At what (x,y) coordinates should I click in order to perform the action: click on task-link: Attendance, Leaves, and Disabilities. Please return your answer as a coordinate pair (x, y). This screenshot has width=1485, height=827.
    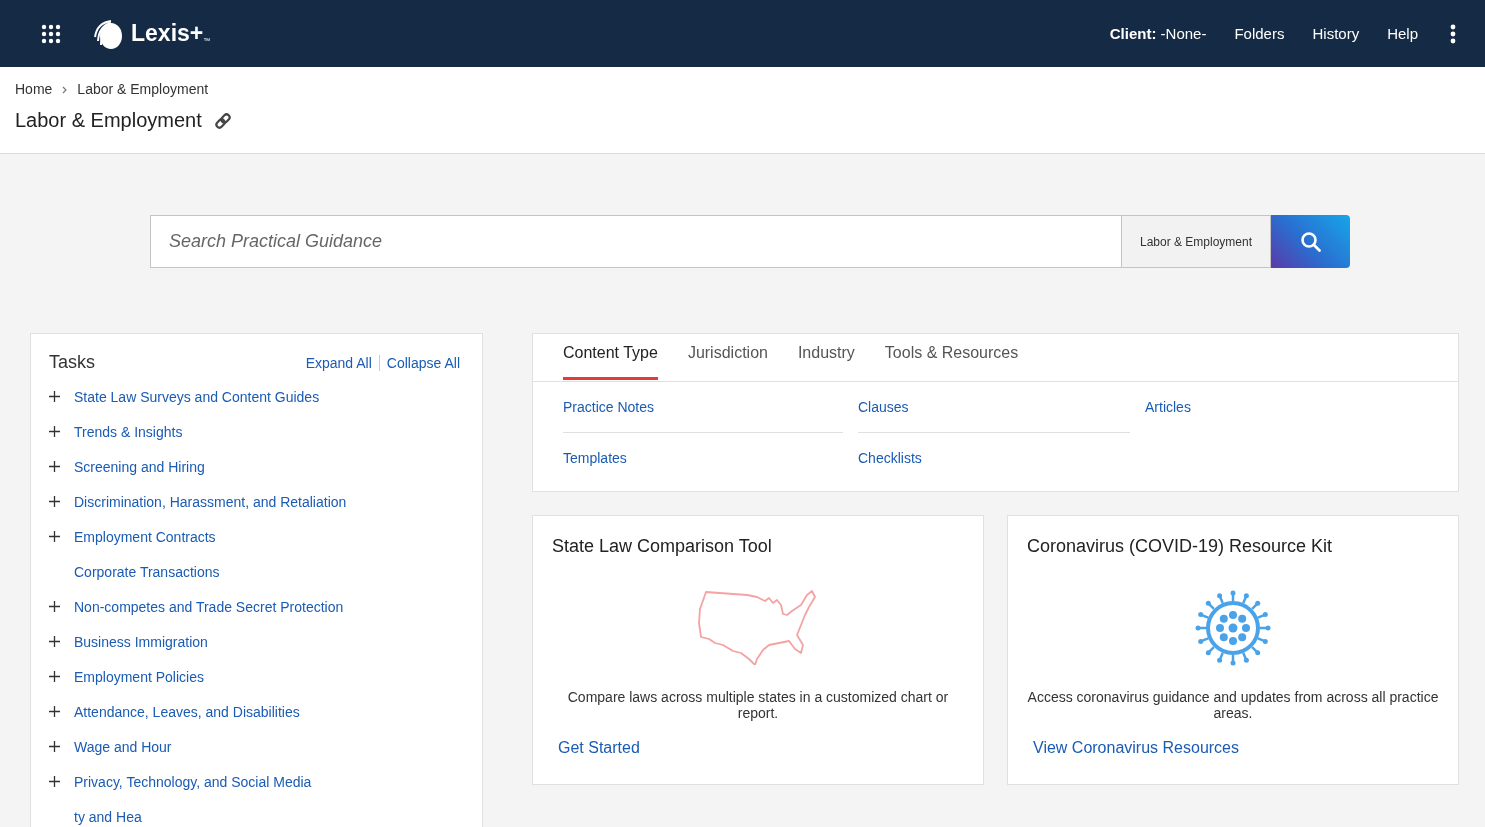
    Looking at the image, I should click on (187, 711).